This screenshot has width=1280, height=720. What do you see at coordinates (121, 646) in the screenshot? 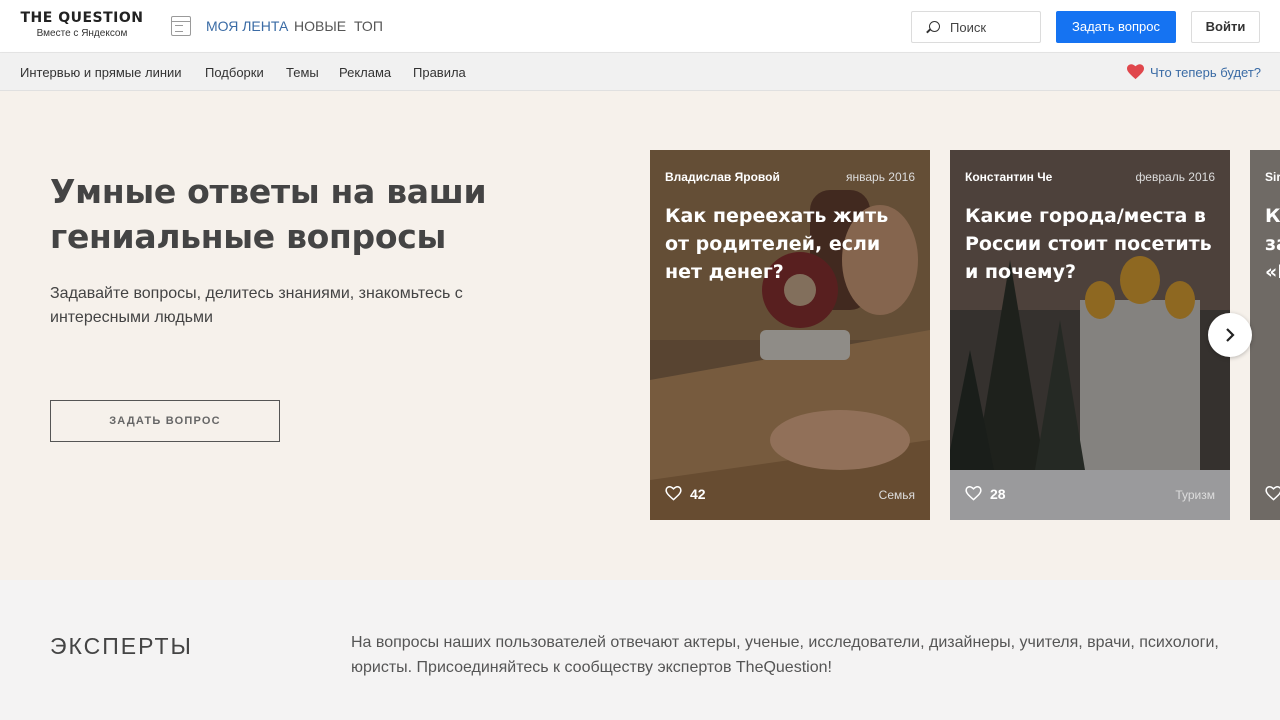
I see `experts-title: ЭКСПЕРТЫ` at bounding box center [121, 646].